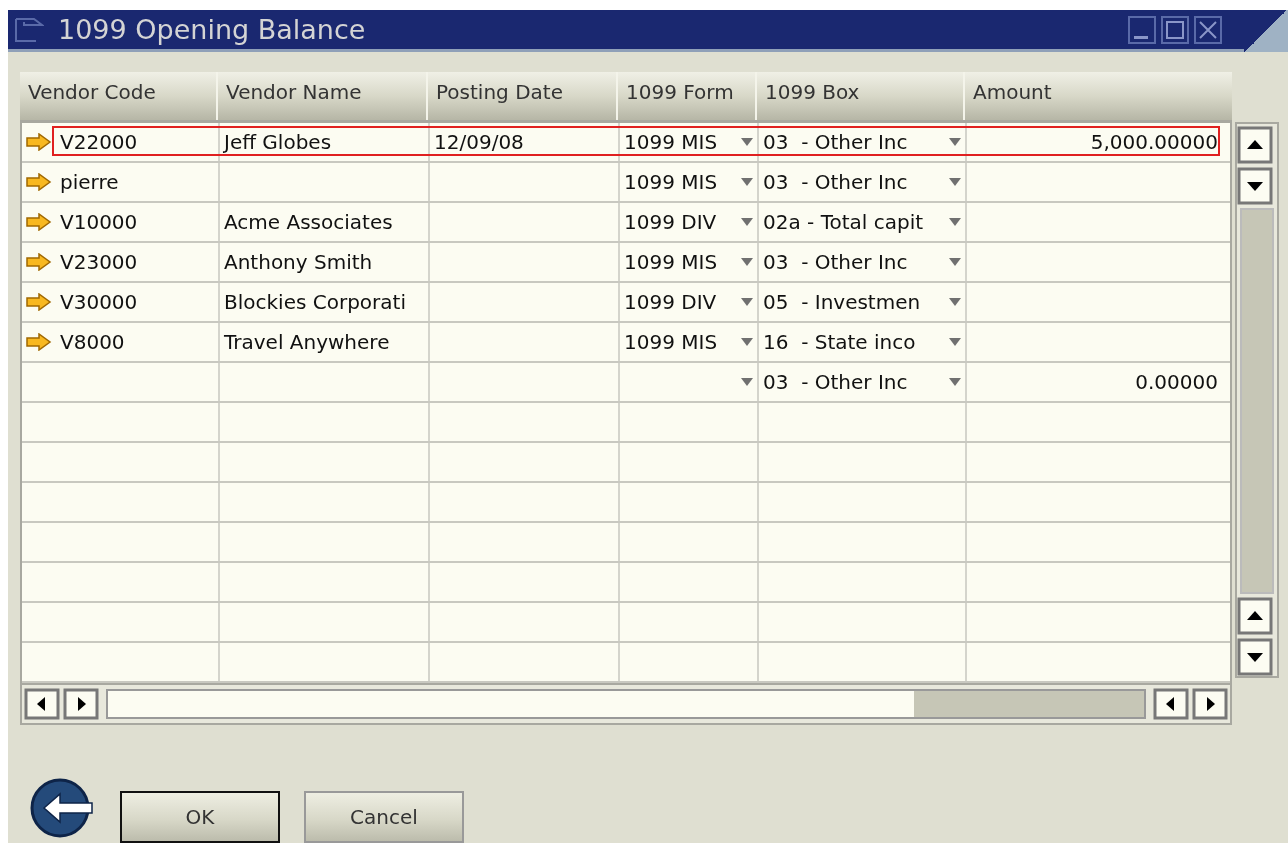  Describe the element at coordinates (29, 29) in the screenshot. I see `window-icon` at that location.